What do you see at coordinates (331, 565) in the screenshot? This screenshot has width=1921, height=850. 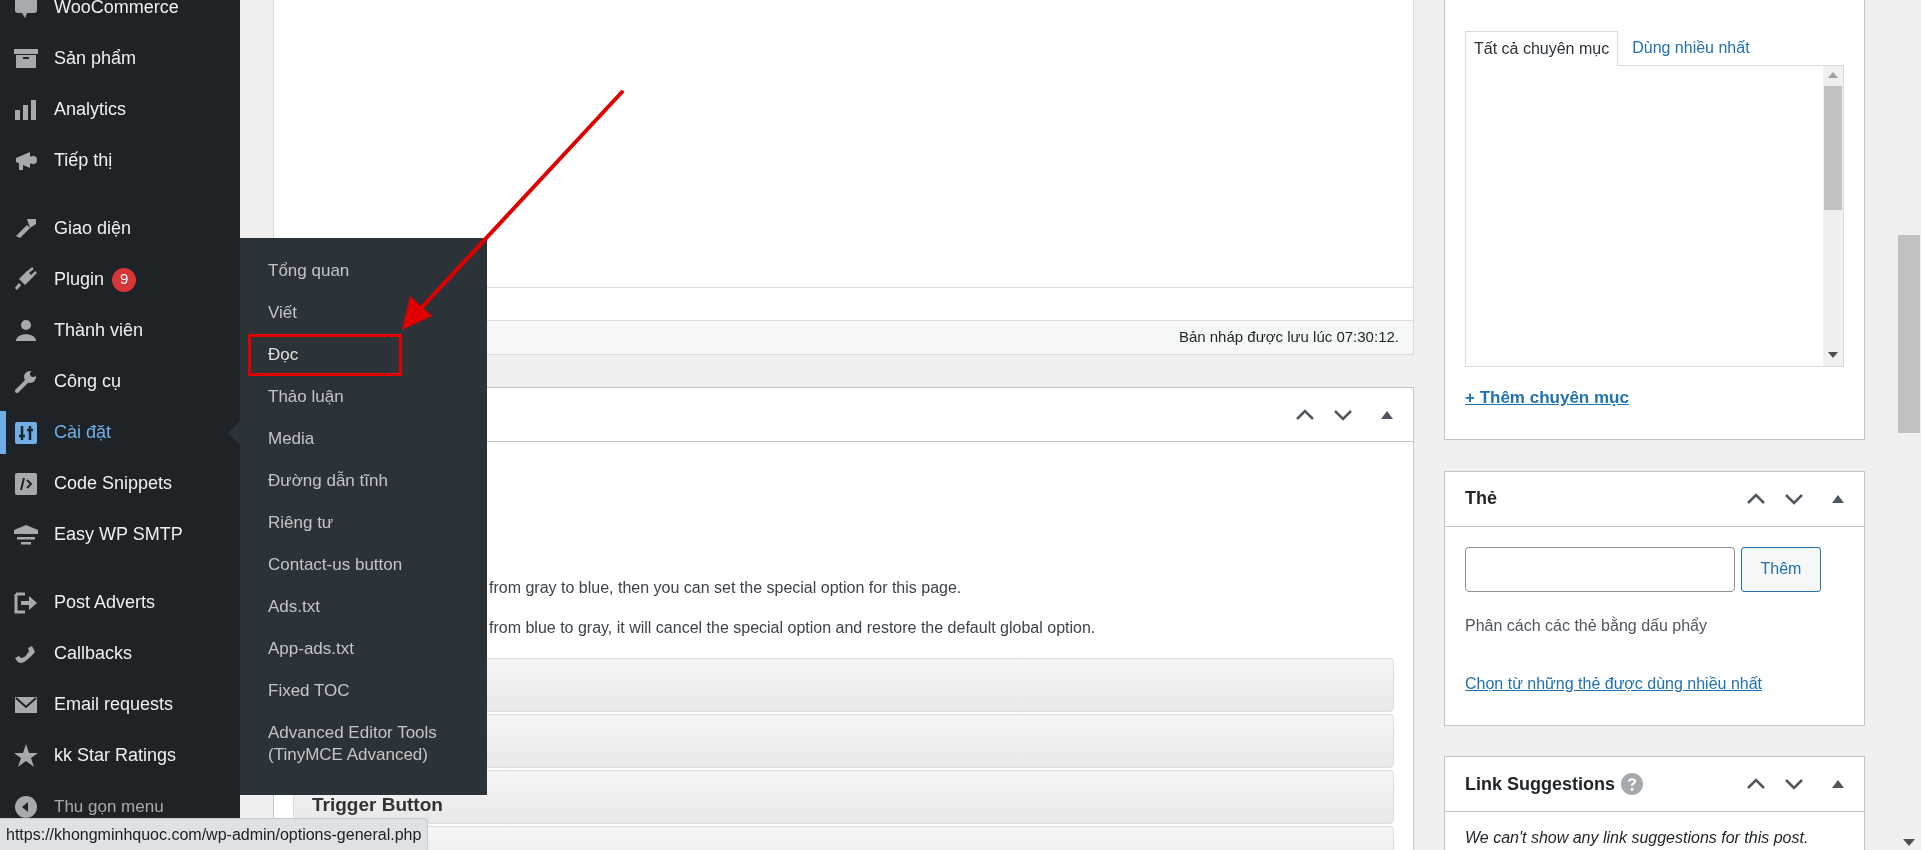 I see `submenu-item: Contact-us button` at bounding box center [331, 565].